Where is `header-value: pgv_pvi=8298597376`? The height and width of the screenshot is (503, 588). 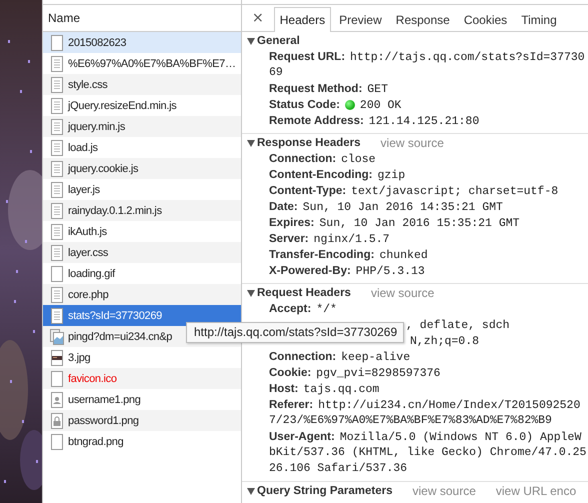
header-value: pgv_pvi=8298597376 is located at coordinates (378, 373).